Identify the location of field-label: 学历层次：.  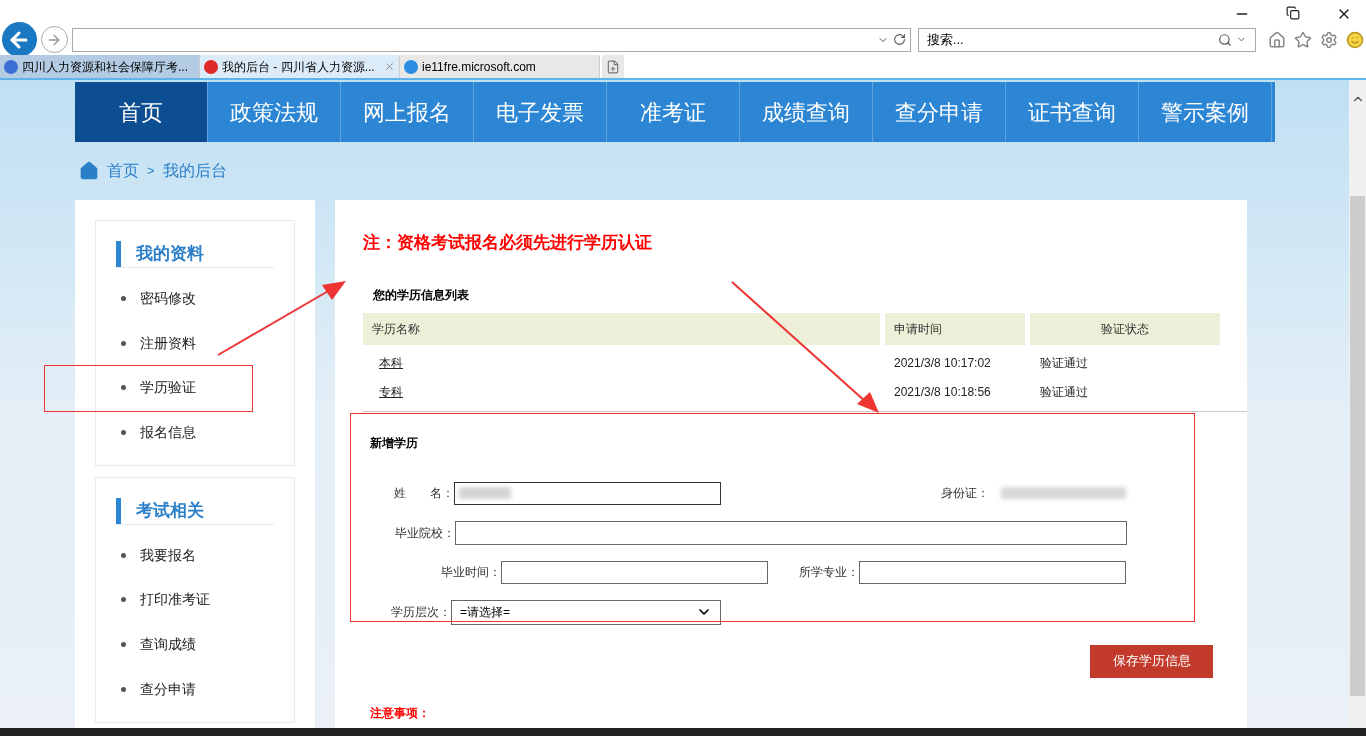
(421, 612).